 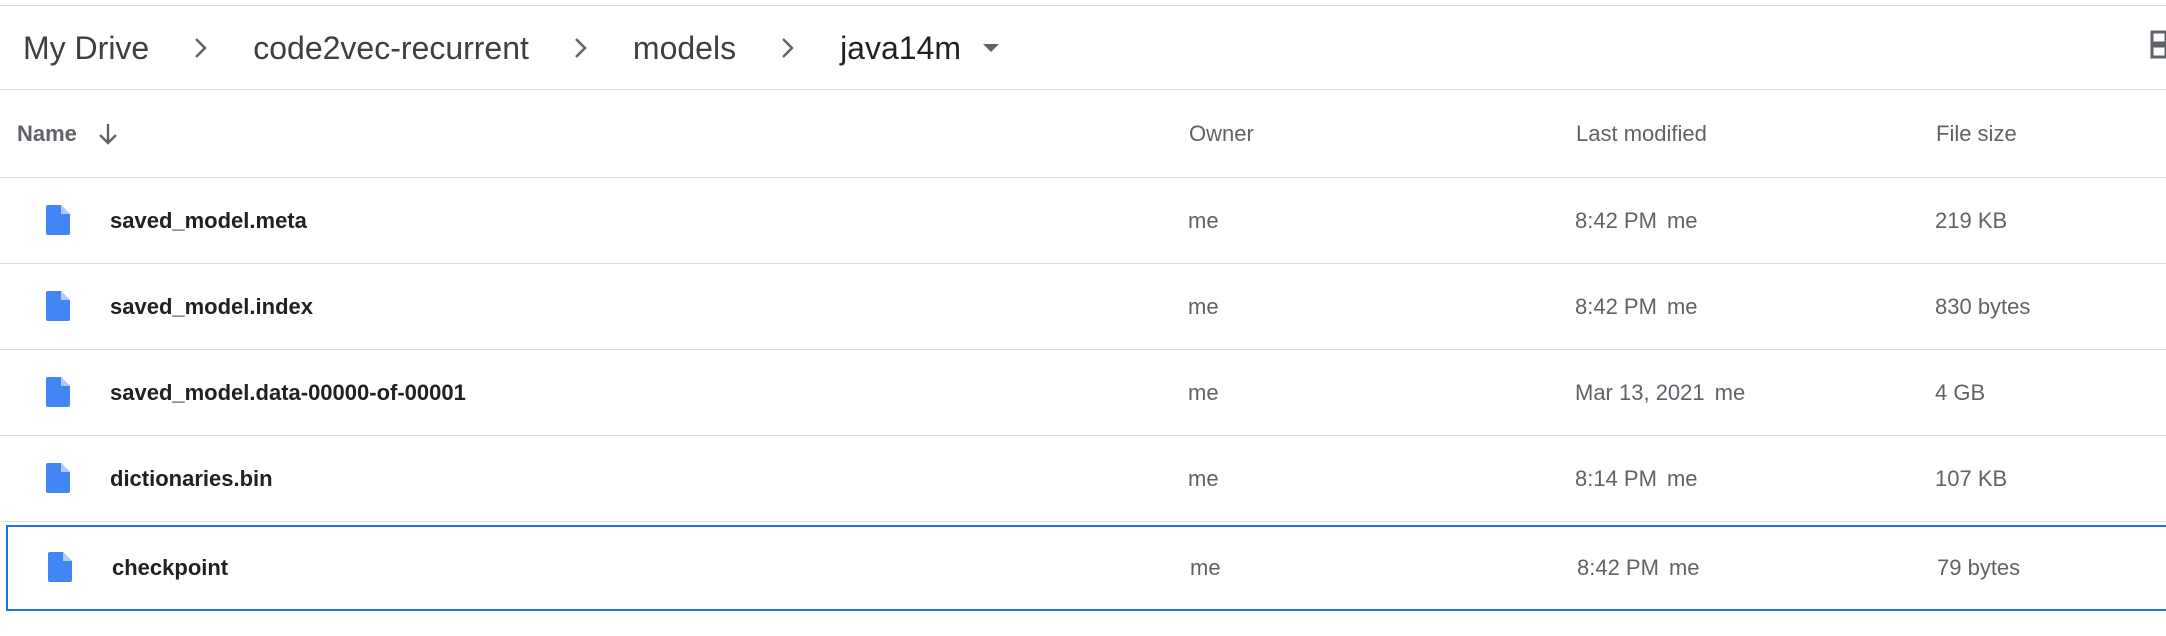 What do you see at coordinates (1641, 134) in the screenshot?
I see `column-header-last-modified: Last modified` at bounding box center [1641, 134].